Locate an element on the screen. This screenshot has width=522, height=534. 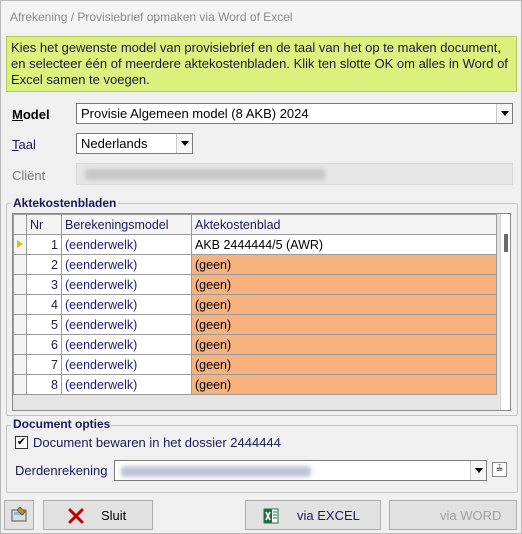
taal-label: Taal is located at coordinates (24, 144).